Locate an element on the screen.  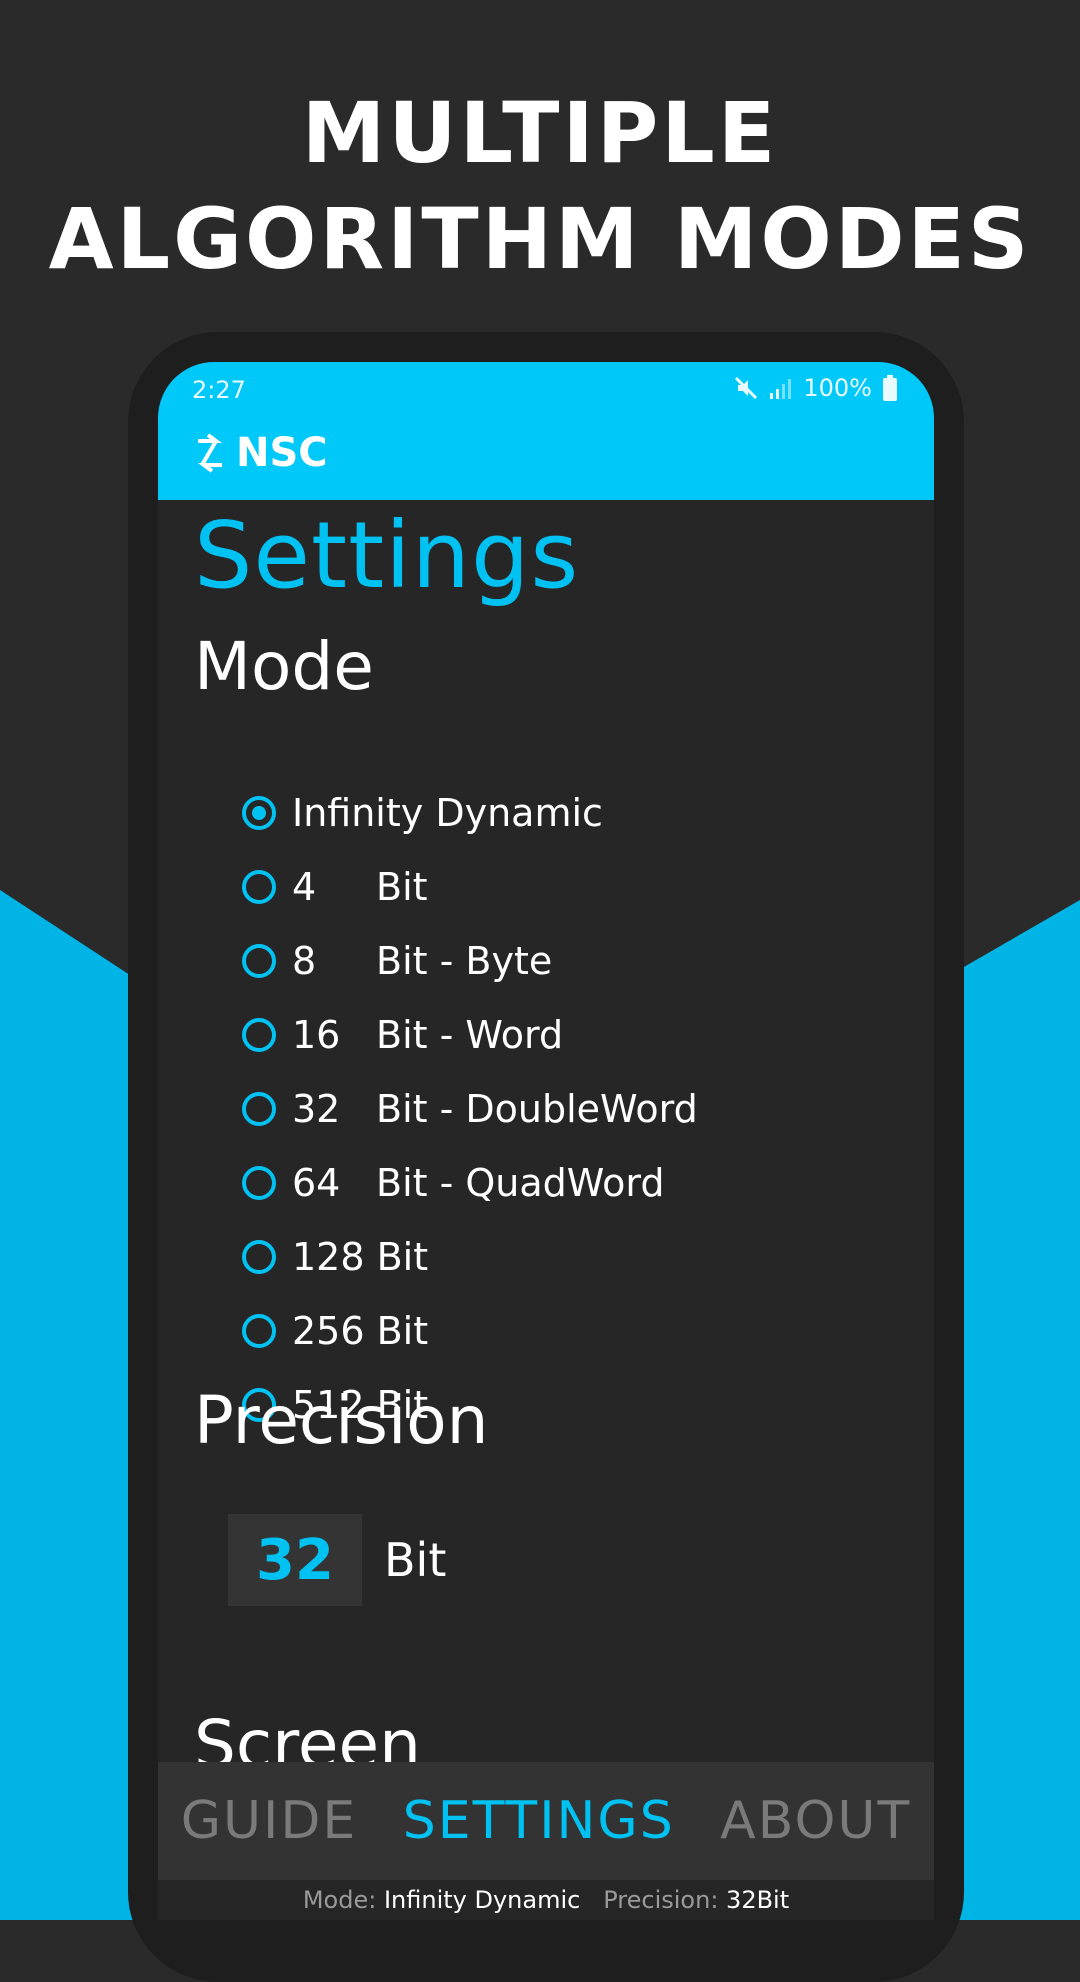
mode-option-64-bit: 64 Bit - QuadWord is located at coordinates (582, 1183).